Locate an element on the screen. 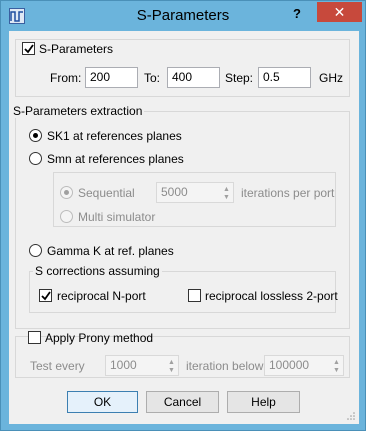  cancel-button: Cancel is located at coordinates (182, 402).